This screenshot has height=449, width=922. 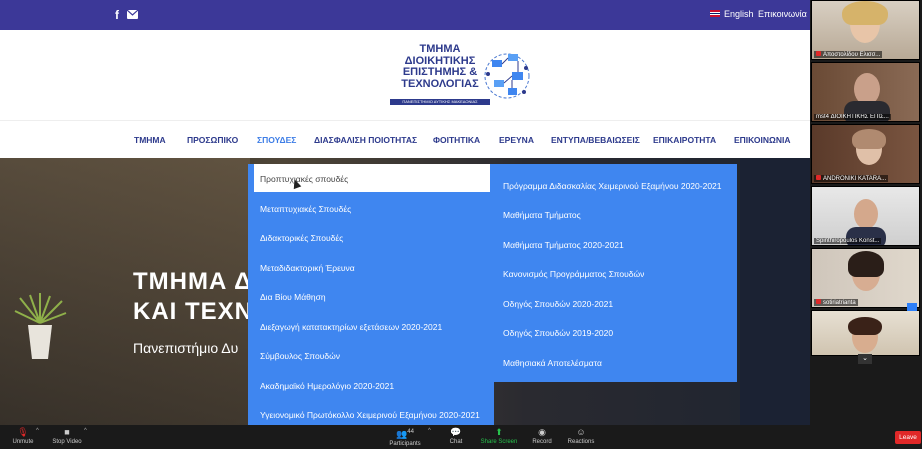 I want to click on plant-image, so click(x=40, y=326).